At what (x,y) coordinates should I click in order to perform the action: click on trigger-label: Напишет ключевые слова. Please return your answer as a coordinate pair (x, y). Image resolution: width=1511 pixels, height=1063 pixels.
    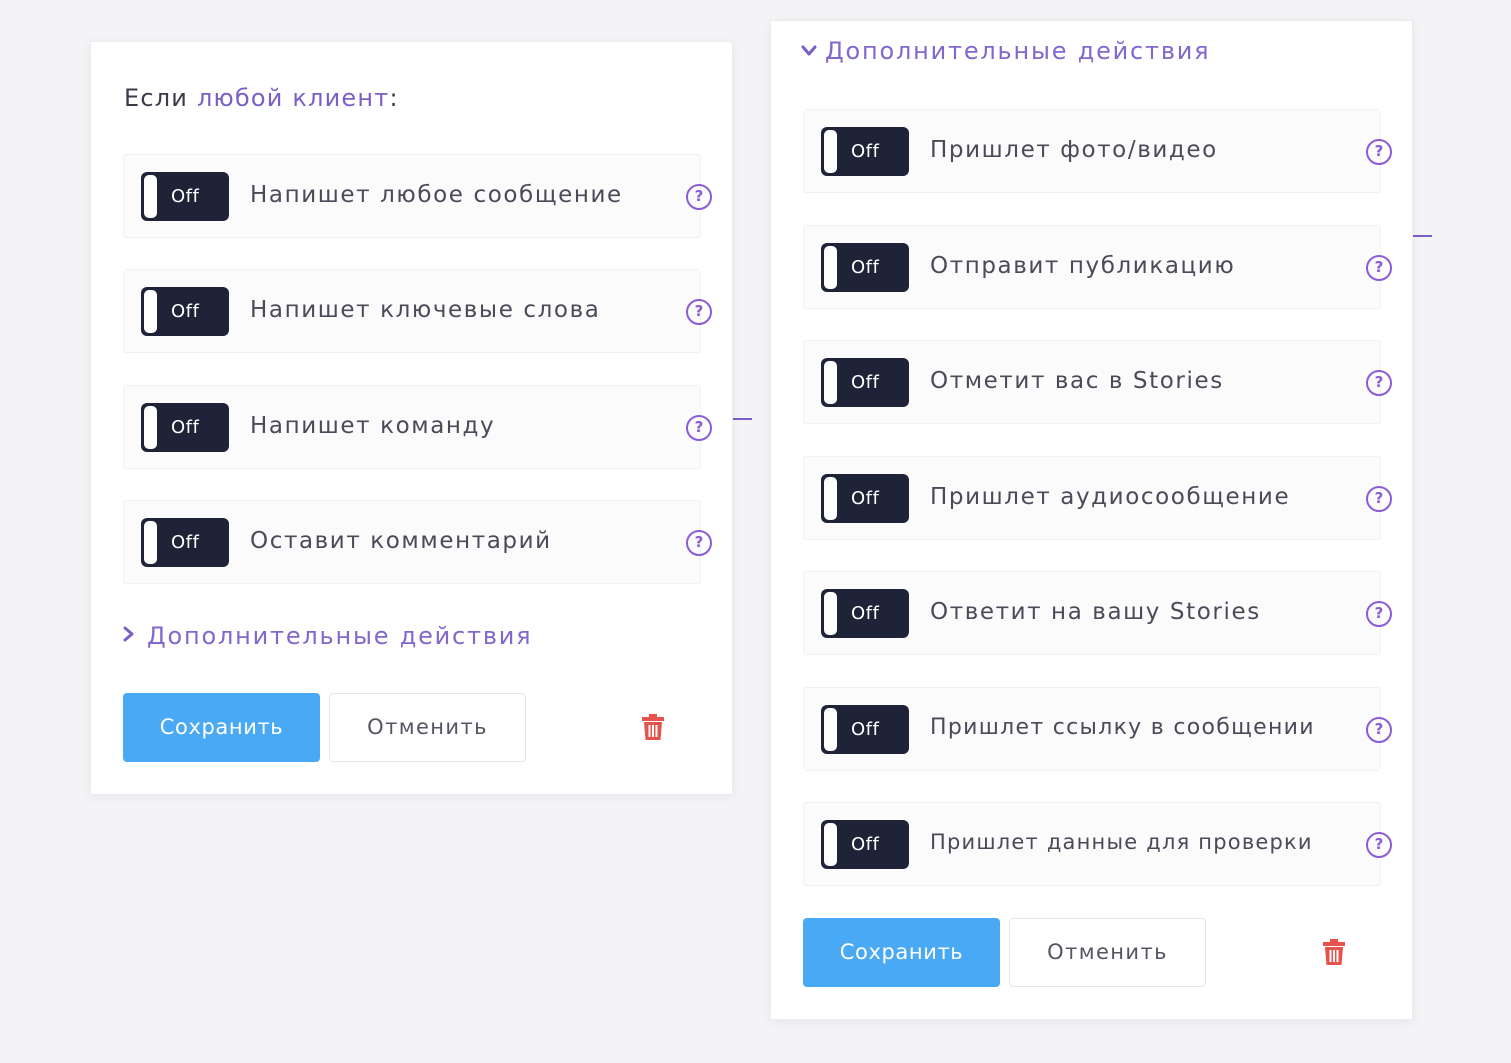
    Looking at the image, I should click on (425, 310).